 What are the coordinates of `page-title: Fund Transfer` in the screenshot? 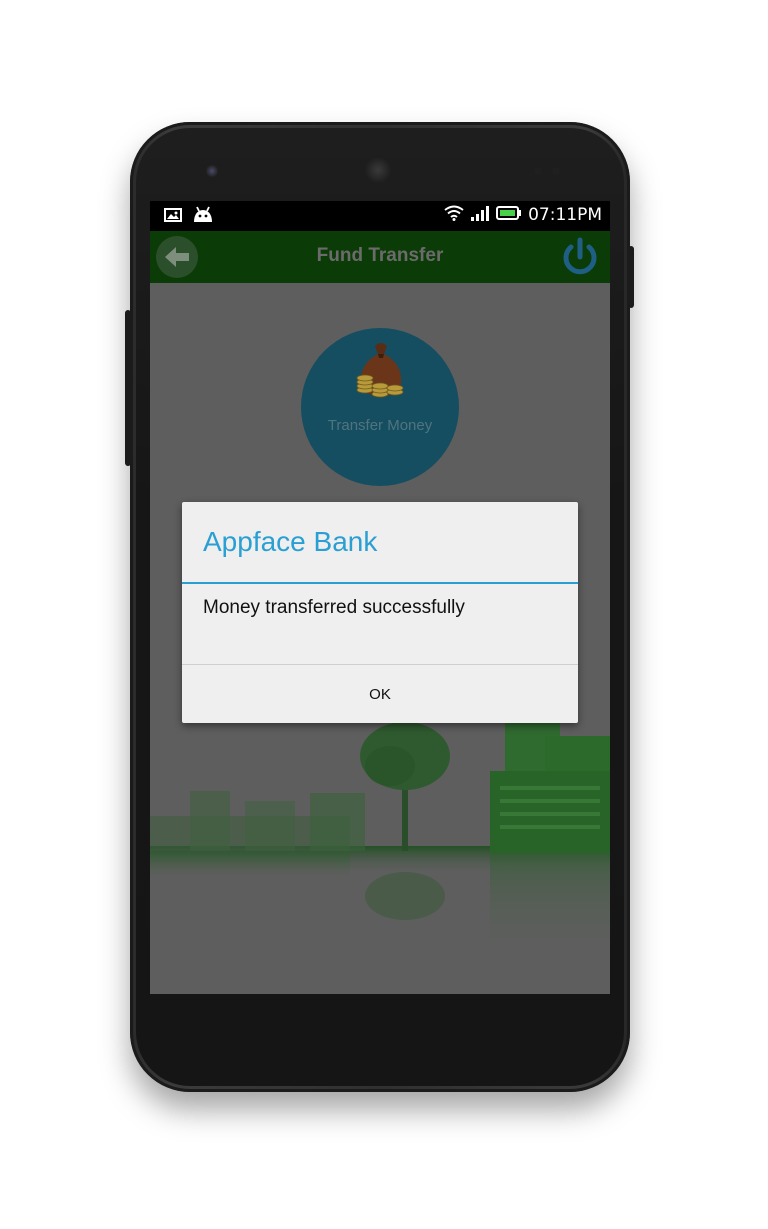 It's located at (380, 255).